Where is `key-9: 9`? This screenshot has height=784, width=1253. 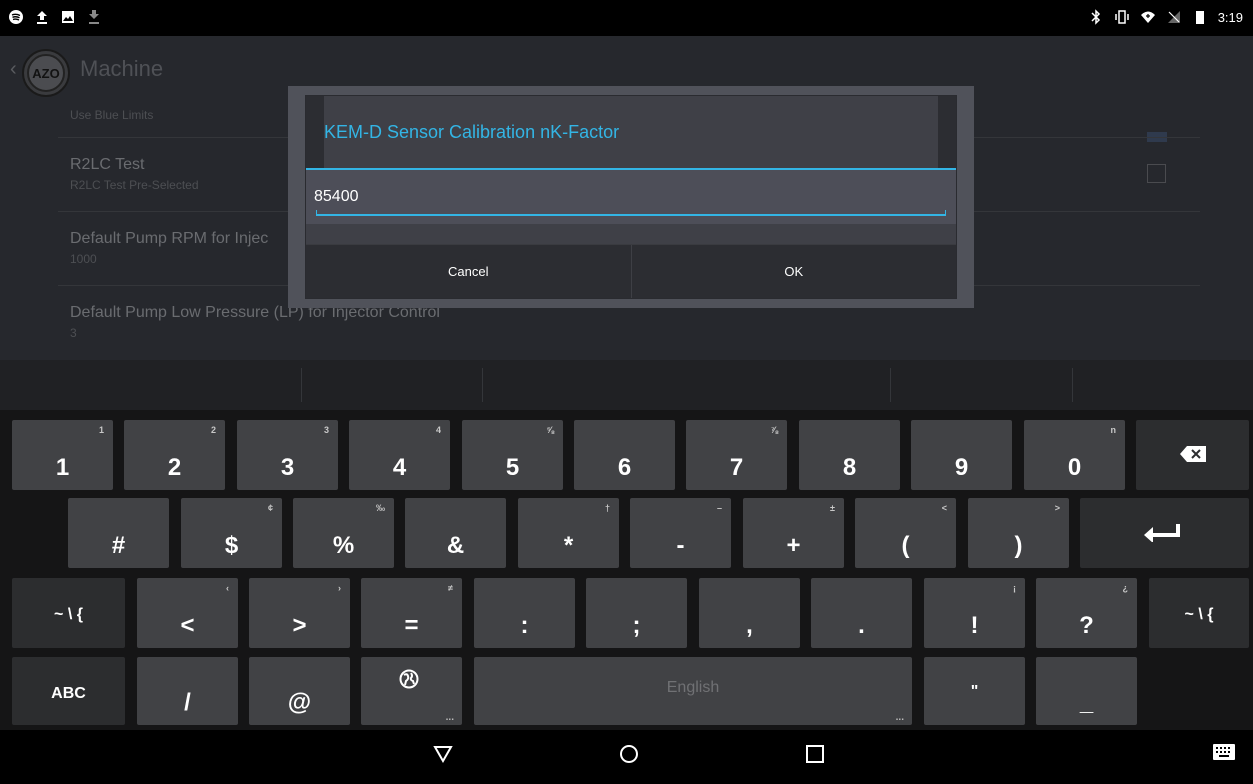 key-9: 9 is located at coordinates (961, 455).